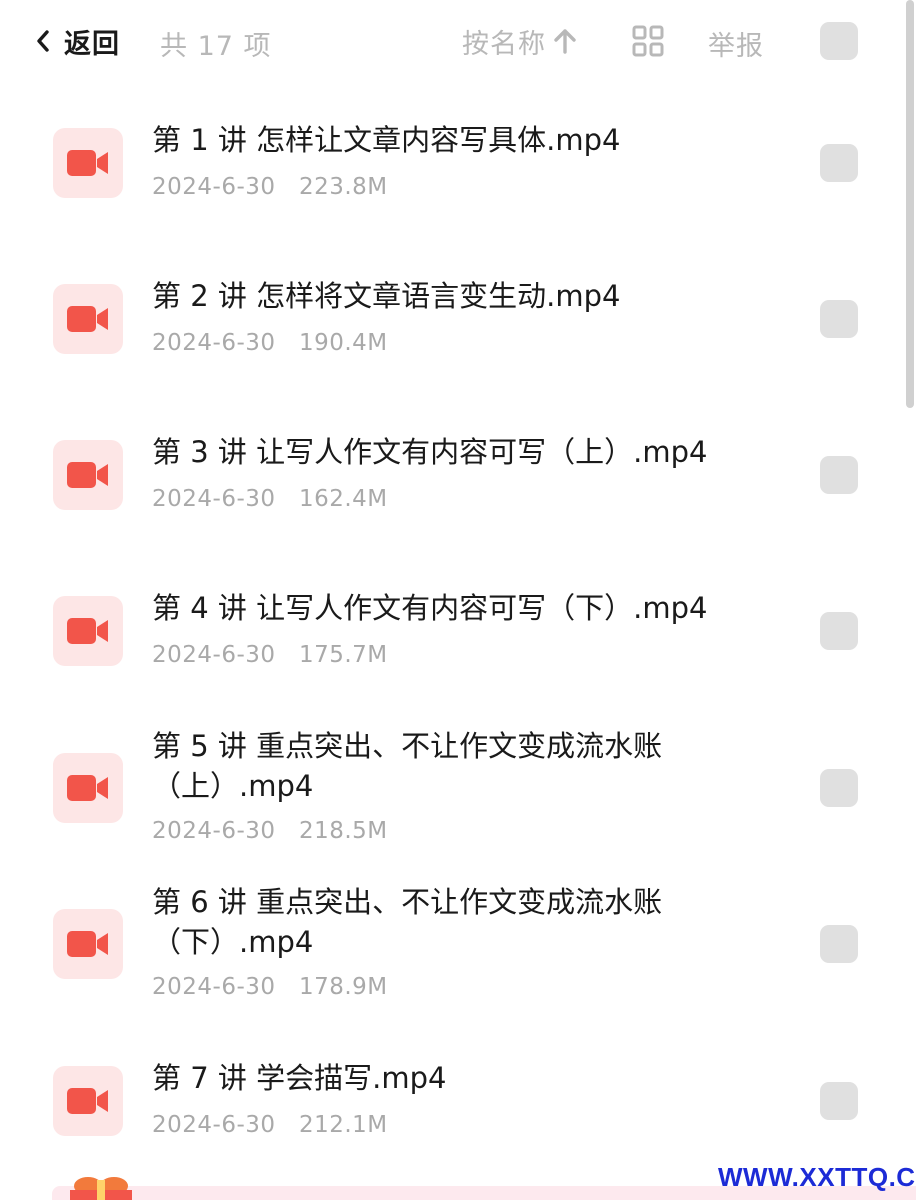 Image resolution: width=916 pixels, height=1200 pixels. Describe the element at coordinates (430, 452) in the screenshot. I see `file-name: 第 3 讲 让写人作文有内容可写（上）.mp4` at that location.